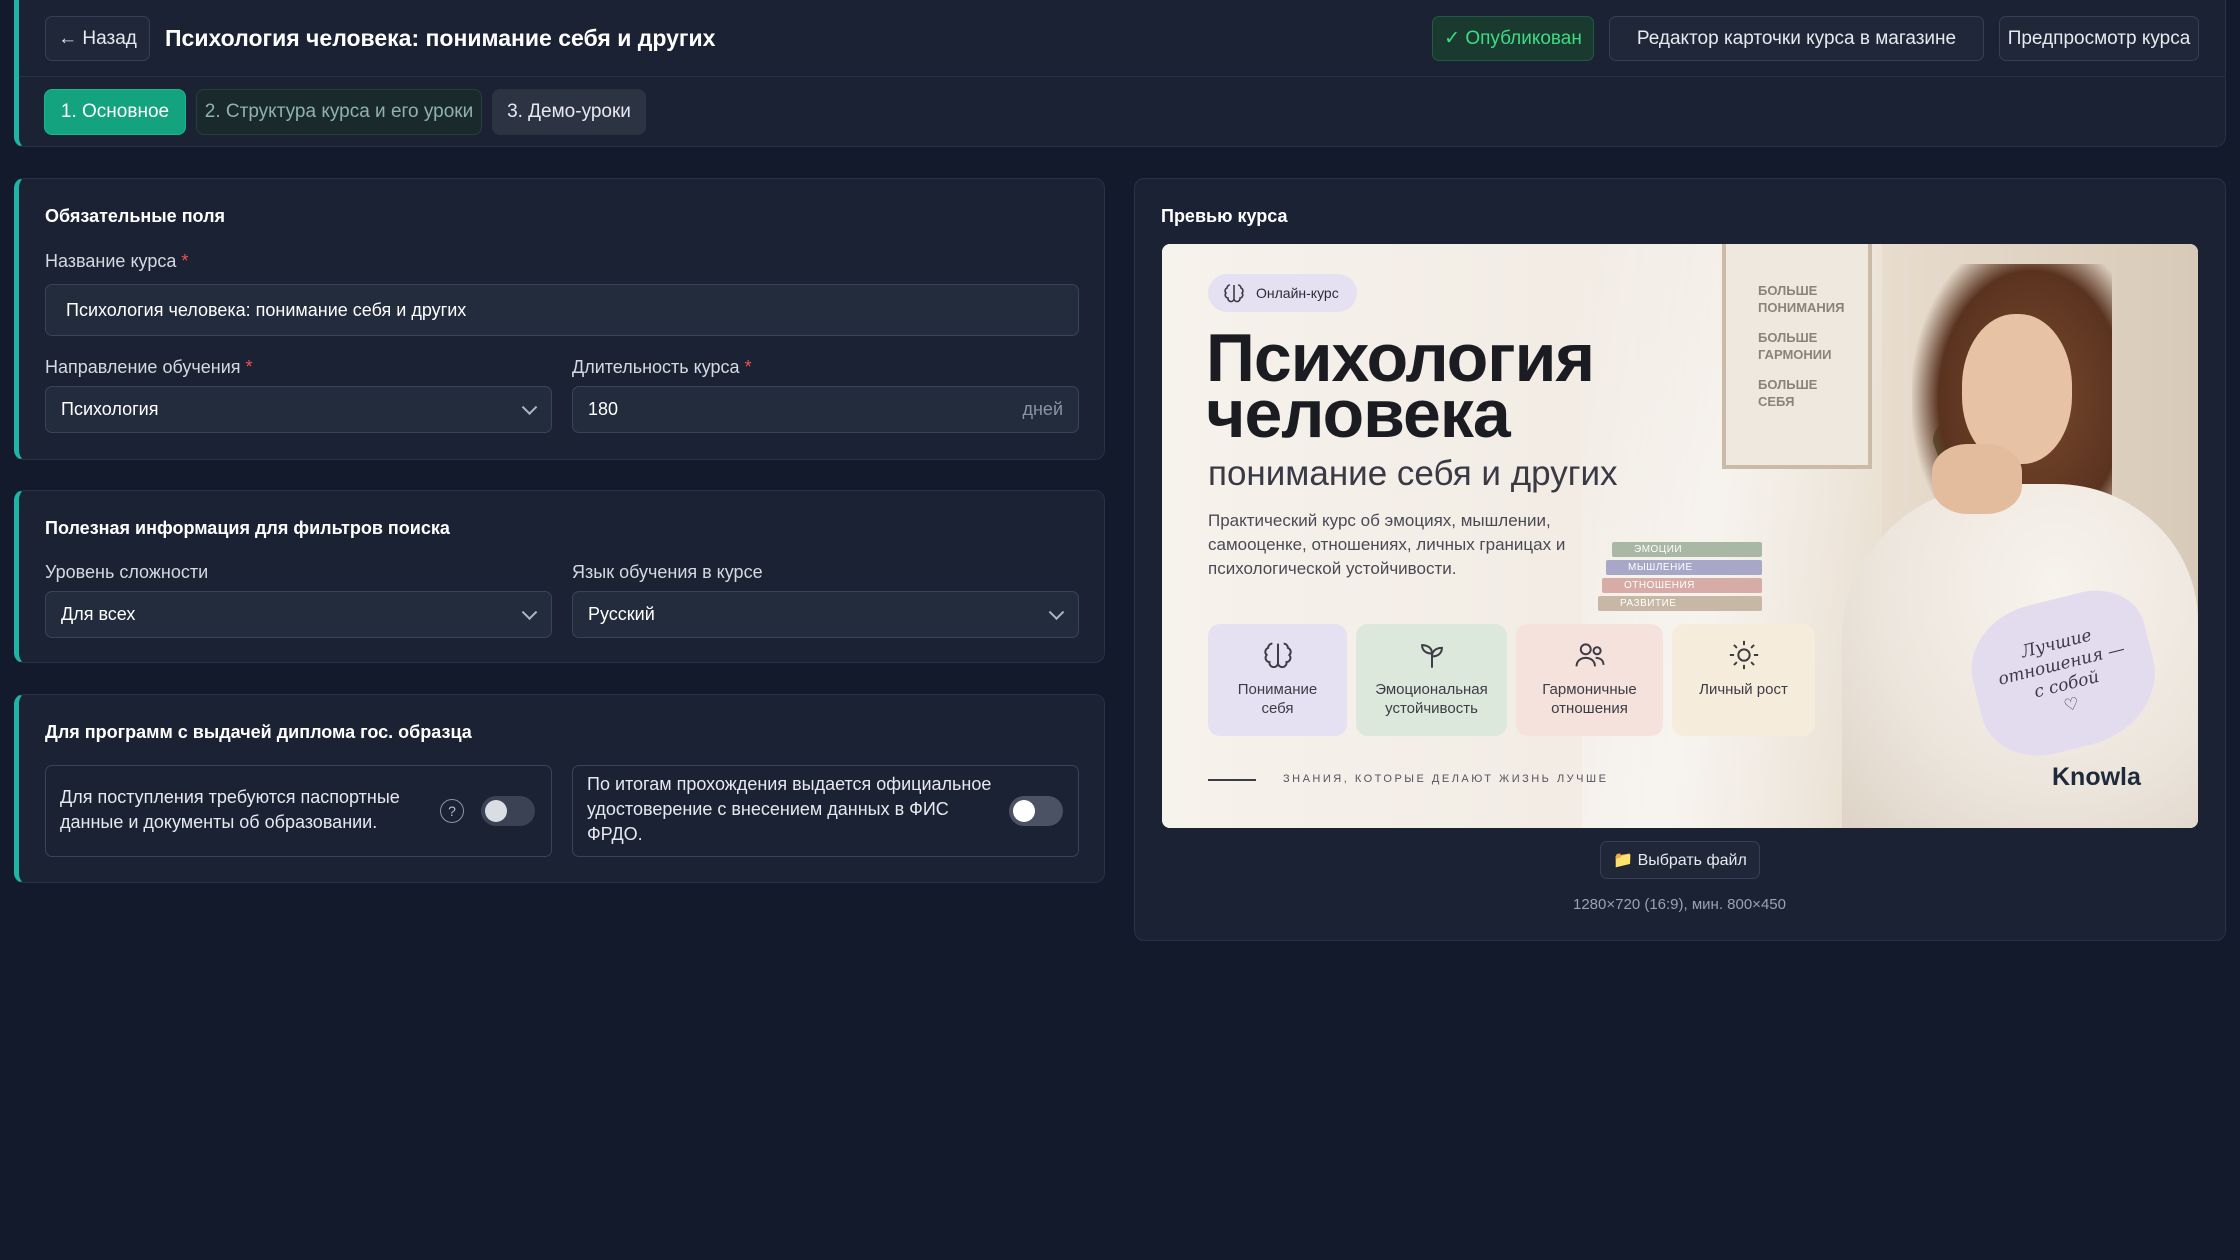  Describe the element at coordinates (1687, 549) in the screenshot. I see `book-emotions: ЭМОЦИИ` at that location.